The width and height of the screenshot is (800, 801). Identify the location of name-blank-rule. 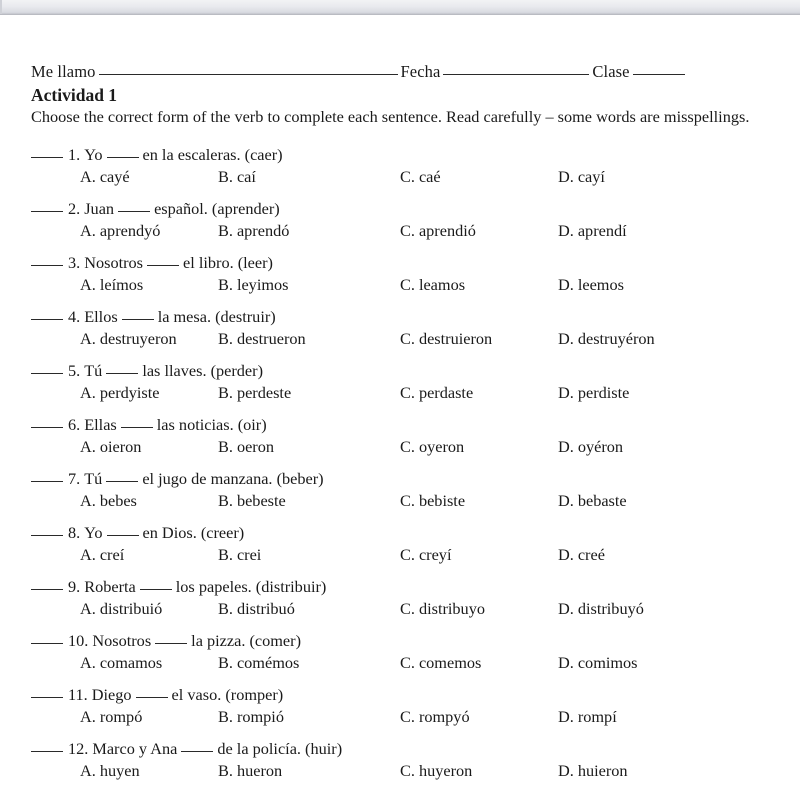
(248, 69).